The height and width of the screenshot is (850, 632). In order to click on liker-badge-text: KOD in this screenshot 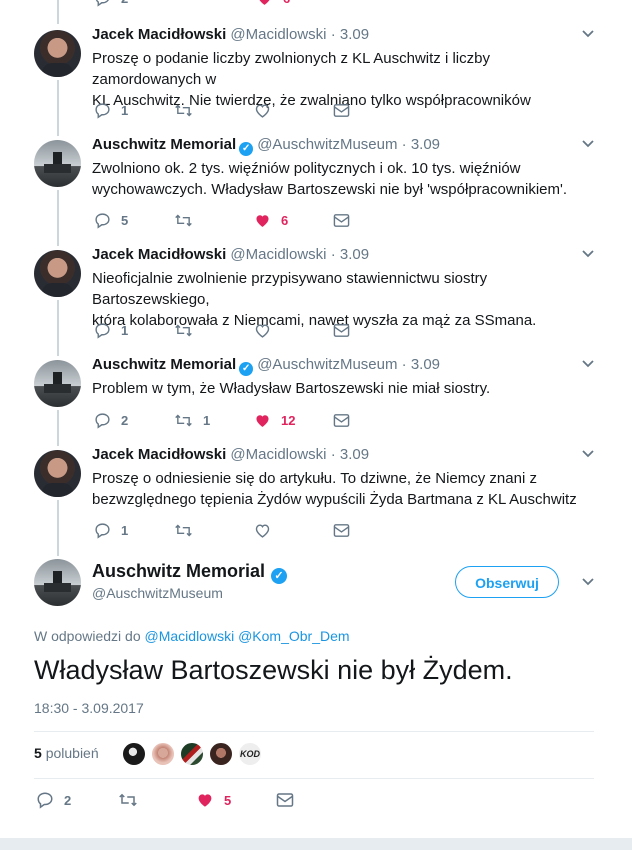, I will do `click(250, 754)`.